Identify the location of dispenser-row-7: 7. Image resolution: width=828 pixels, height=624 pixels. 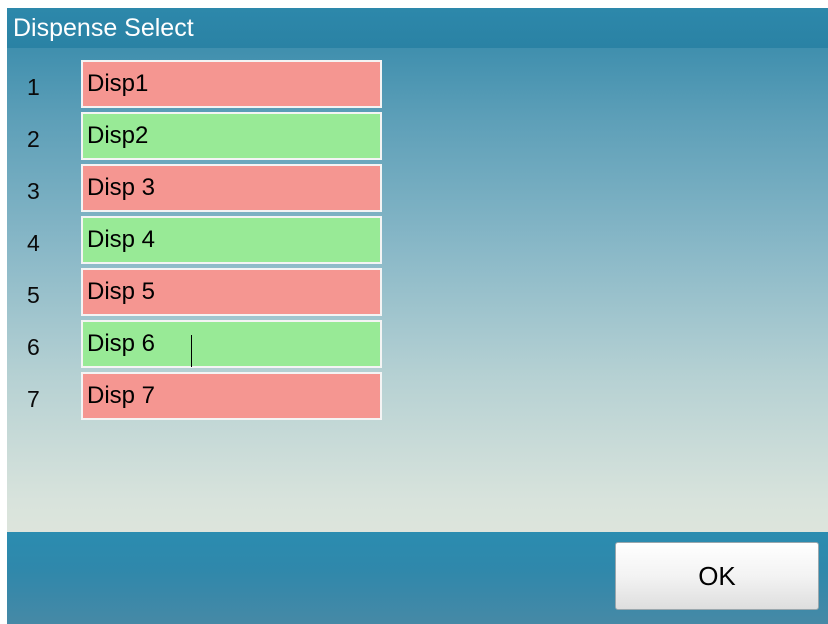
(207, 396).